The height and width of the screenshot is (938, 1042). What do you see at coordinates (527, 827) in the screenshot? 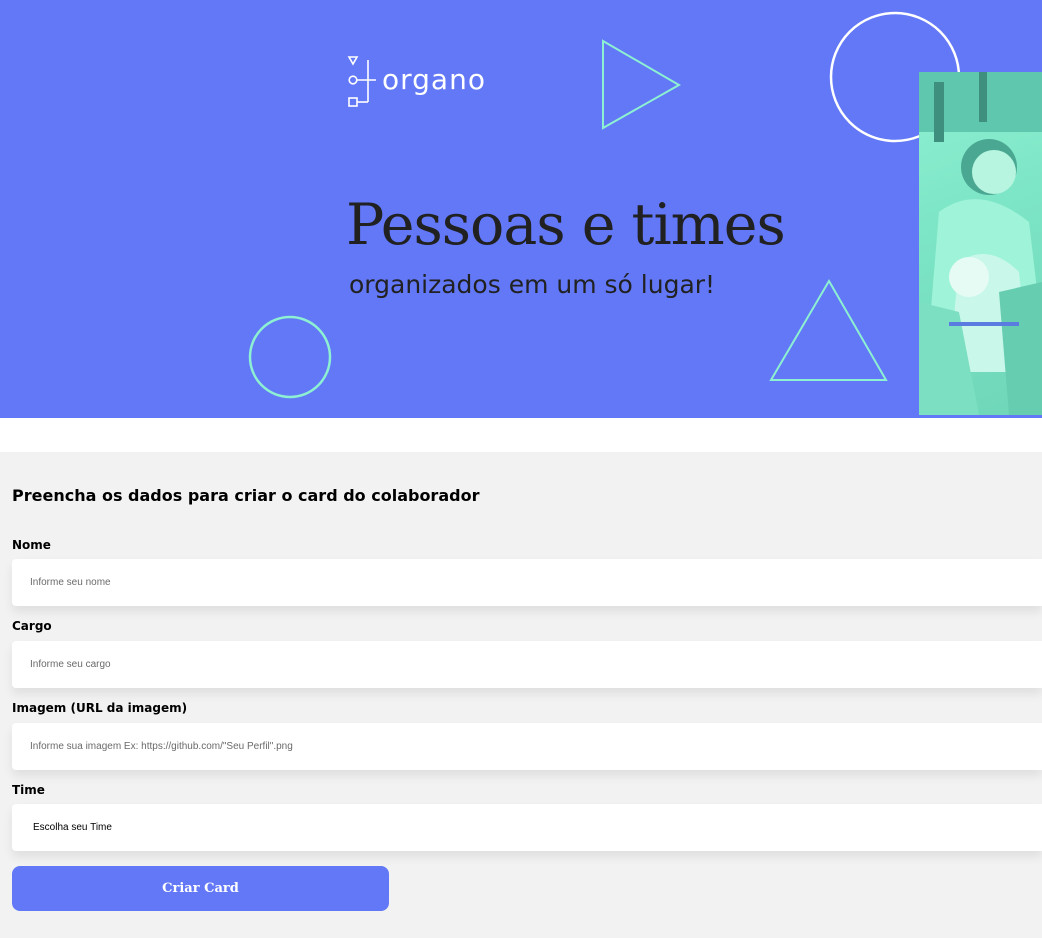
I see `team-select: Escolha seu Time` at bounding box center [527, 827].